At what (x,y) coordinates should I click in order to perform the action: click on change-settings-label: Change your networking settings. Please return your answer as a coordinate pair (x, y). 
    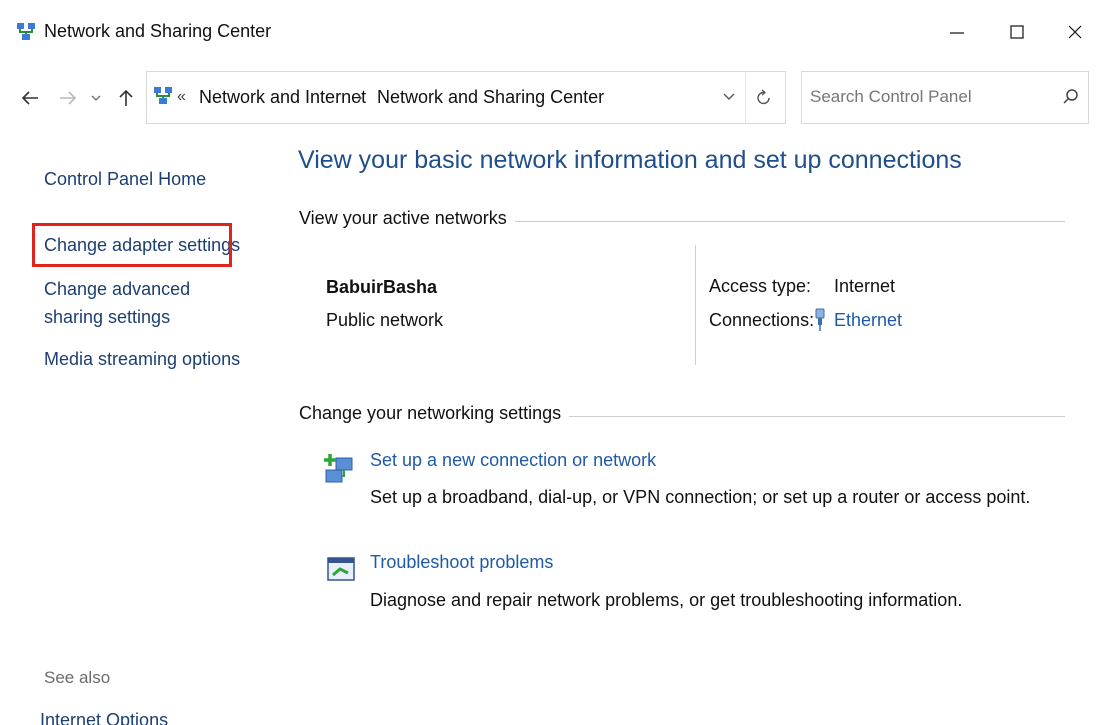
    Looking at the image, I should click on (434, 413).